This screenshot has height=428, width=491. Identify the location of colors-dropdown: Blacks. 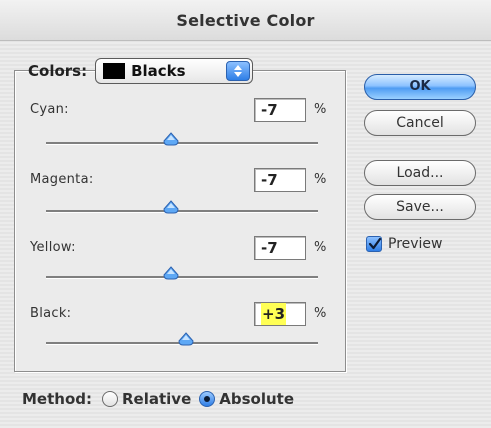
(174, 71).